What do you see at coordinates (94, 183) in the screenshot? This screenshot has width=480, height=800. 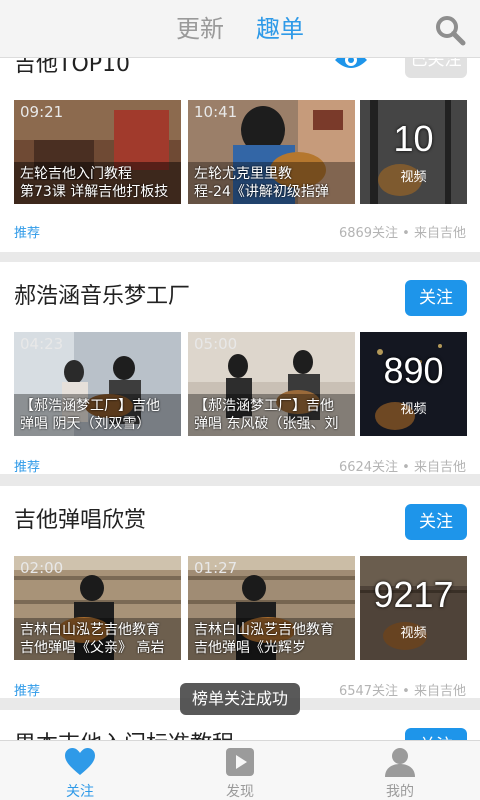 I see `video-title: 左轮吉他入门教程 第73课 详解吉他打板技` at bounding box center [94, 183].